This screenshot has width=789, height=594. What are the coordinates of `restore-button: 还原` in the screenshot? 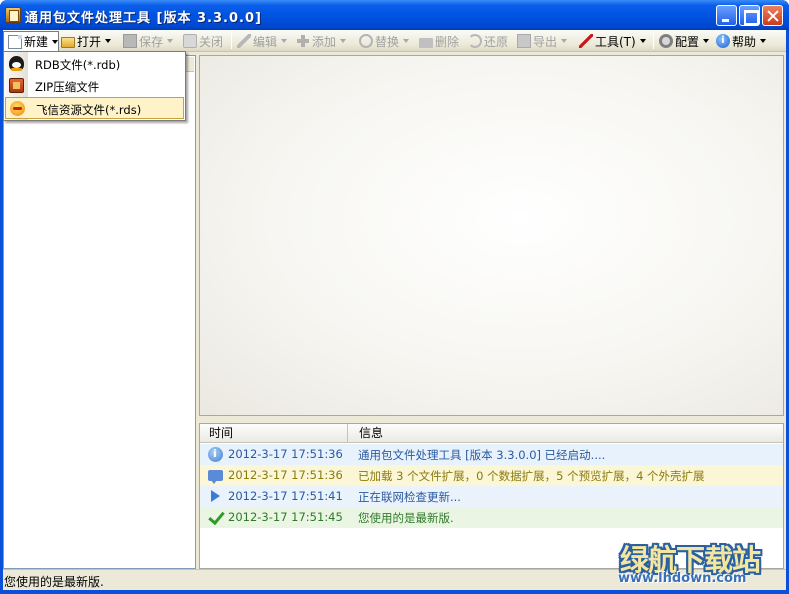 It's located at (488, 41).